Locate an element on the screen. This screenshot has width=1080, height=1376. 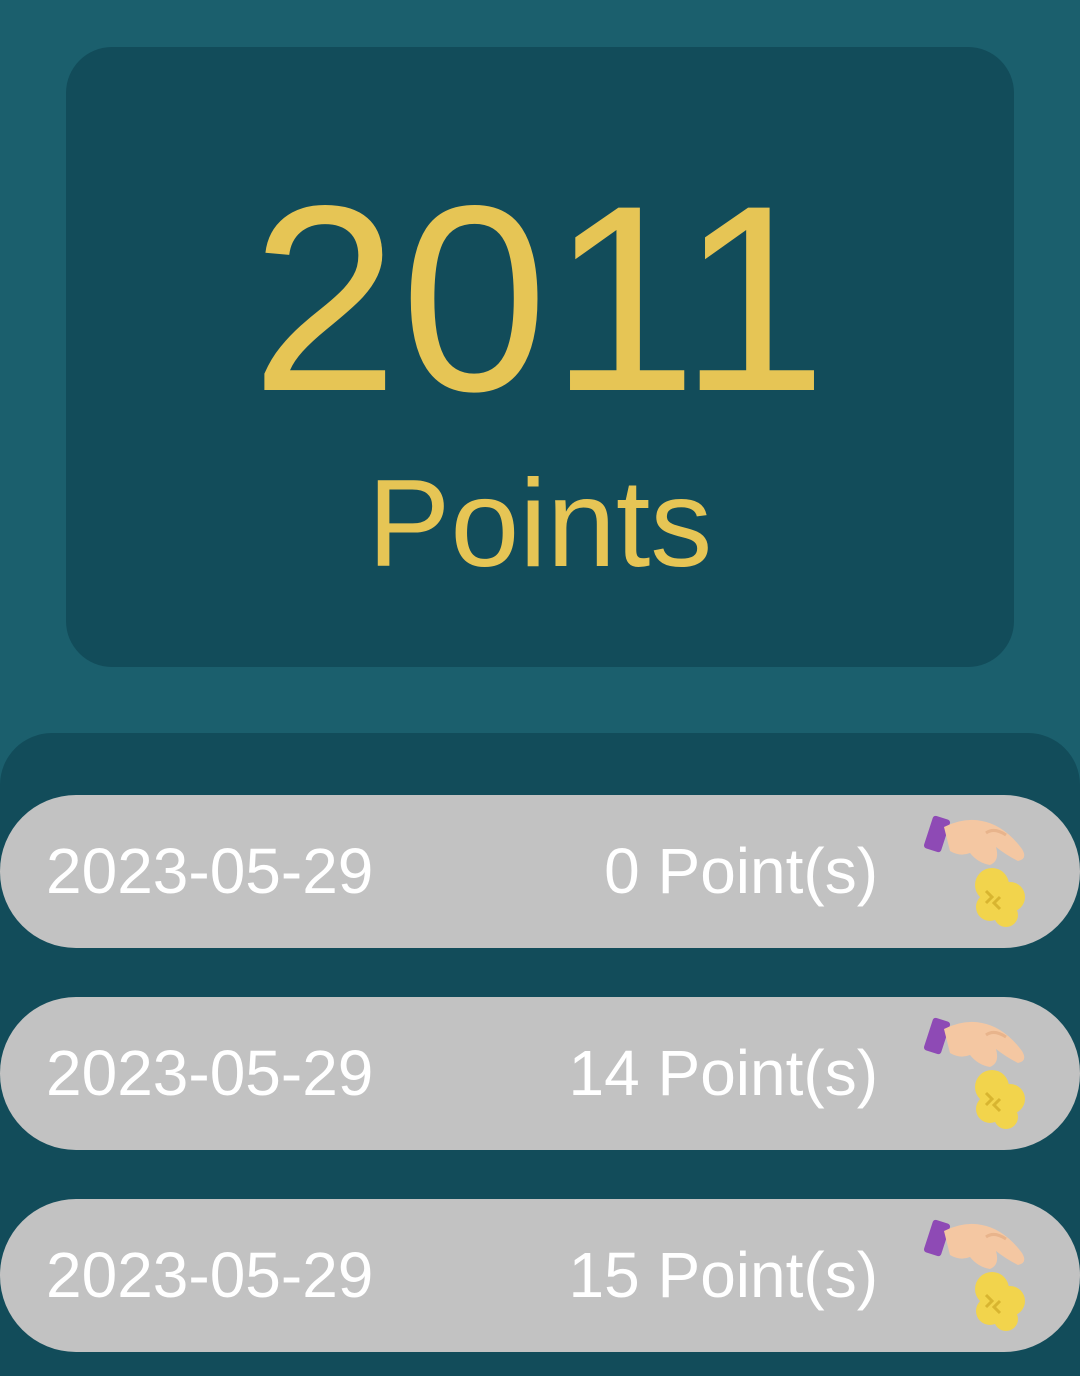
history-row-points: 0 Point(s) is located at coordinates (741, 871).